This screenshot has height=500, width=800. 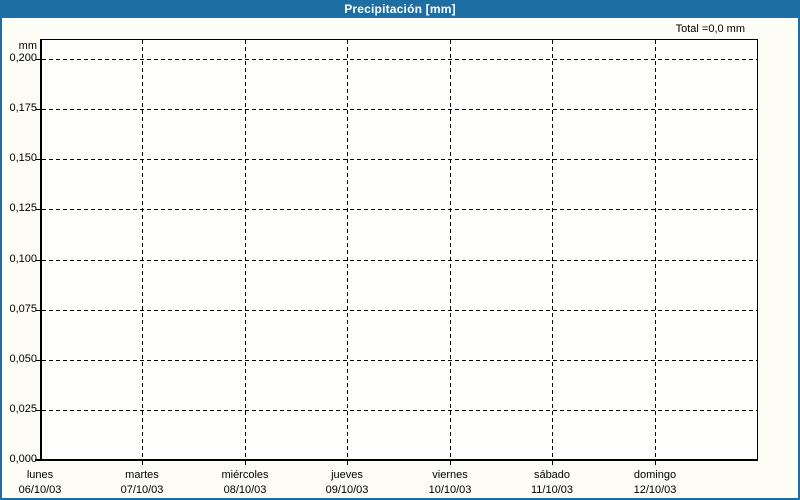 I want to click on day-name: jueves, so click(x=347, y=475).